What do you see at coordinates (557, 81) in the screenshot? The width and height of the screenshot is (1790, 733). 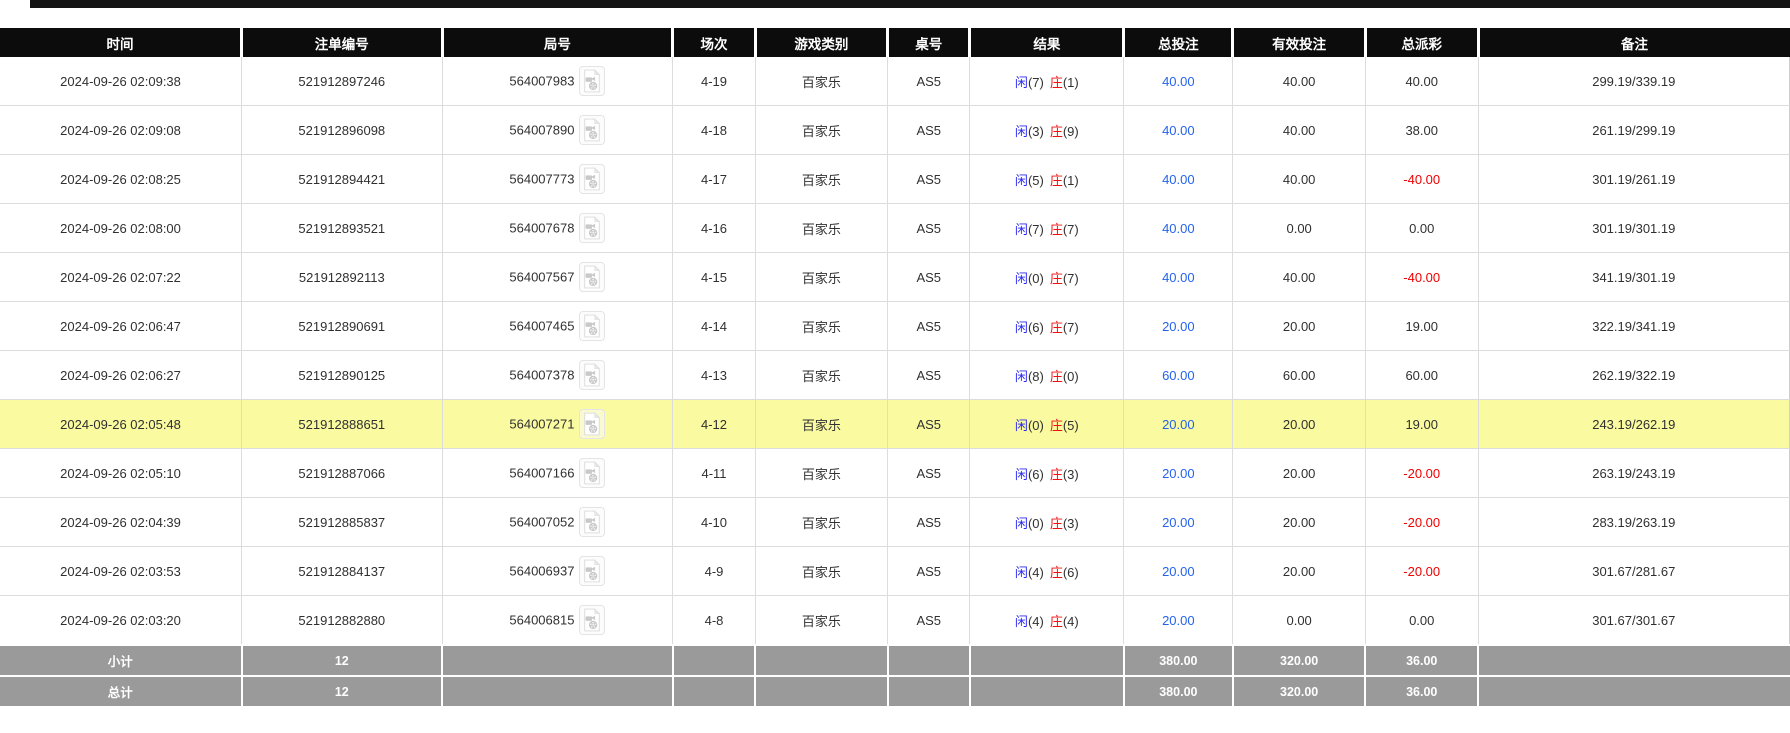 I see `cell-round-no: 564007983` at bounding box center [557, 81].